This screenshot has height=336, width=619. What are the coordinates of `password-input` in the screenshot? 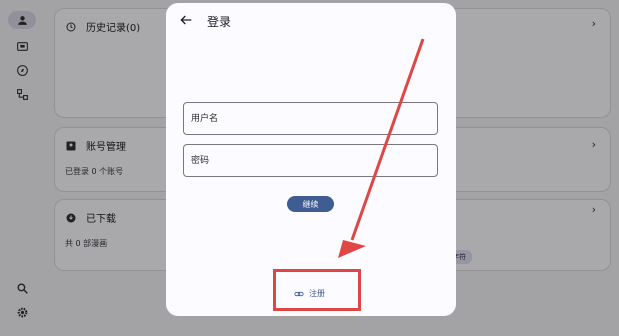 It's located at (310, 160).